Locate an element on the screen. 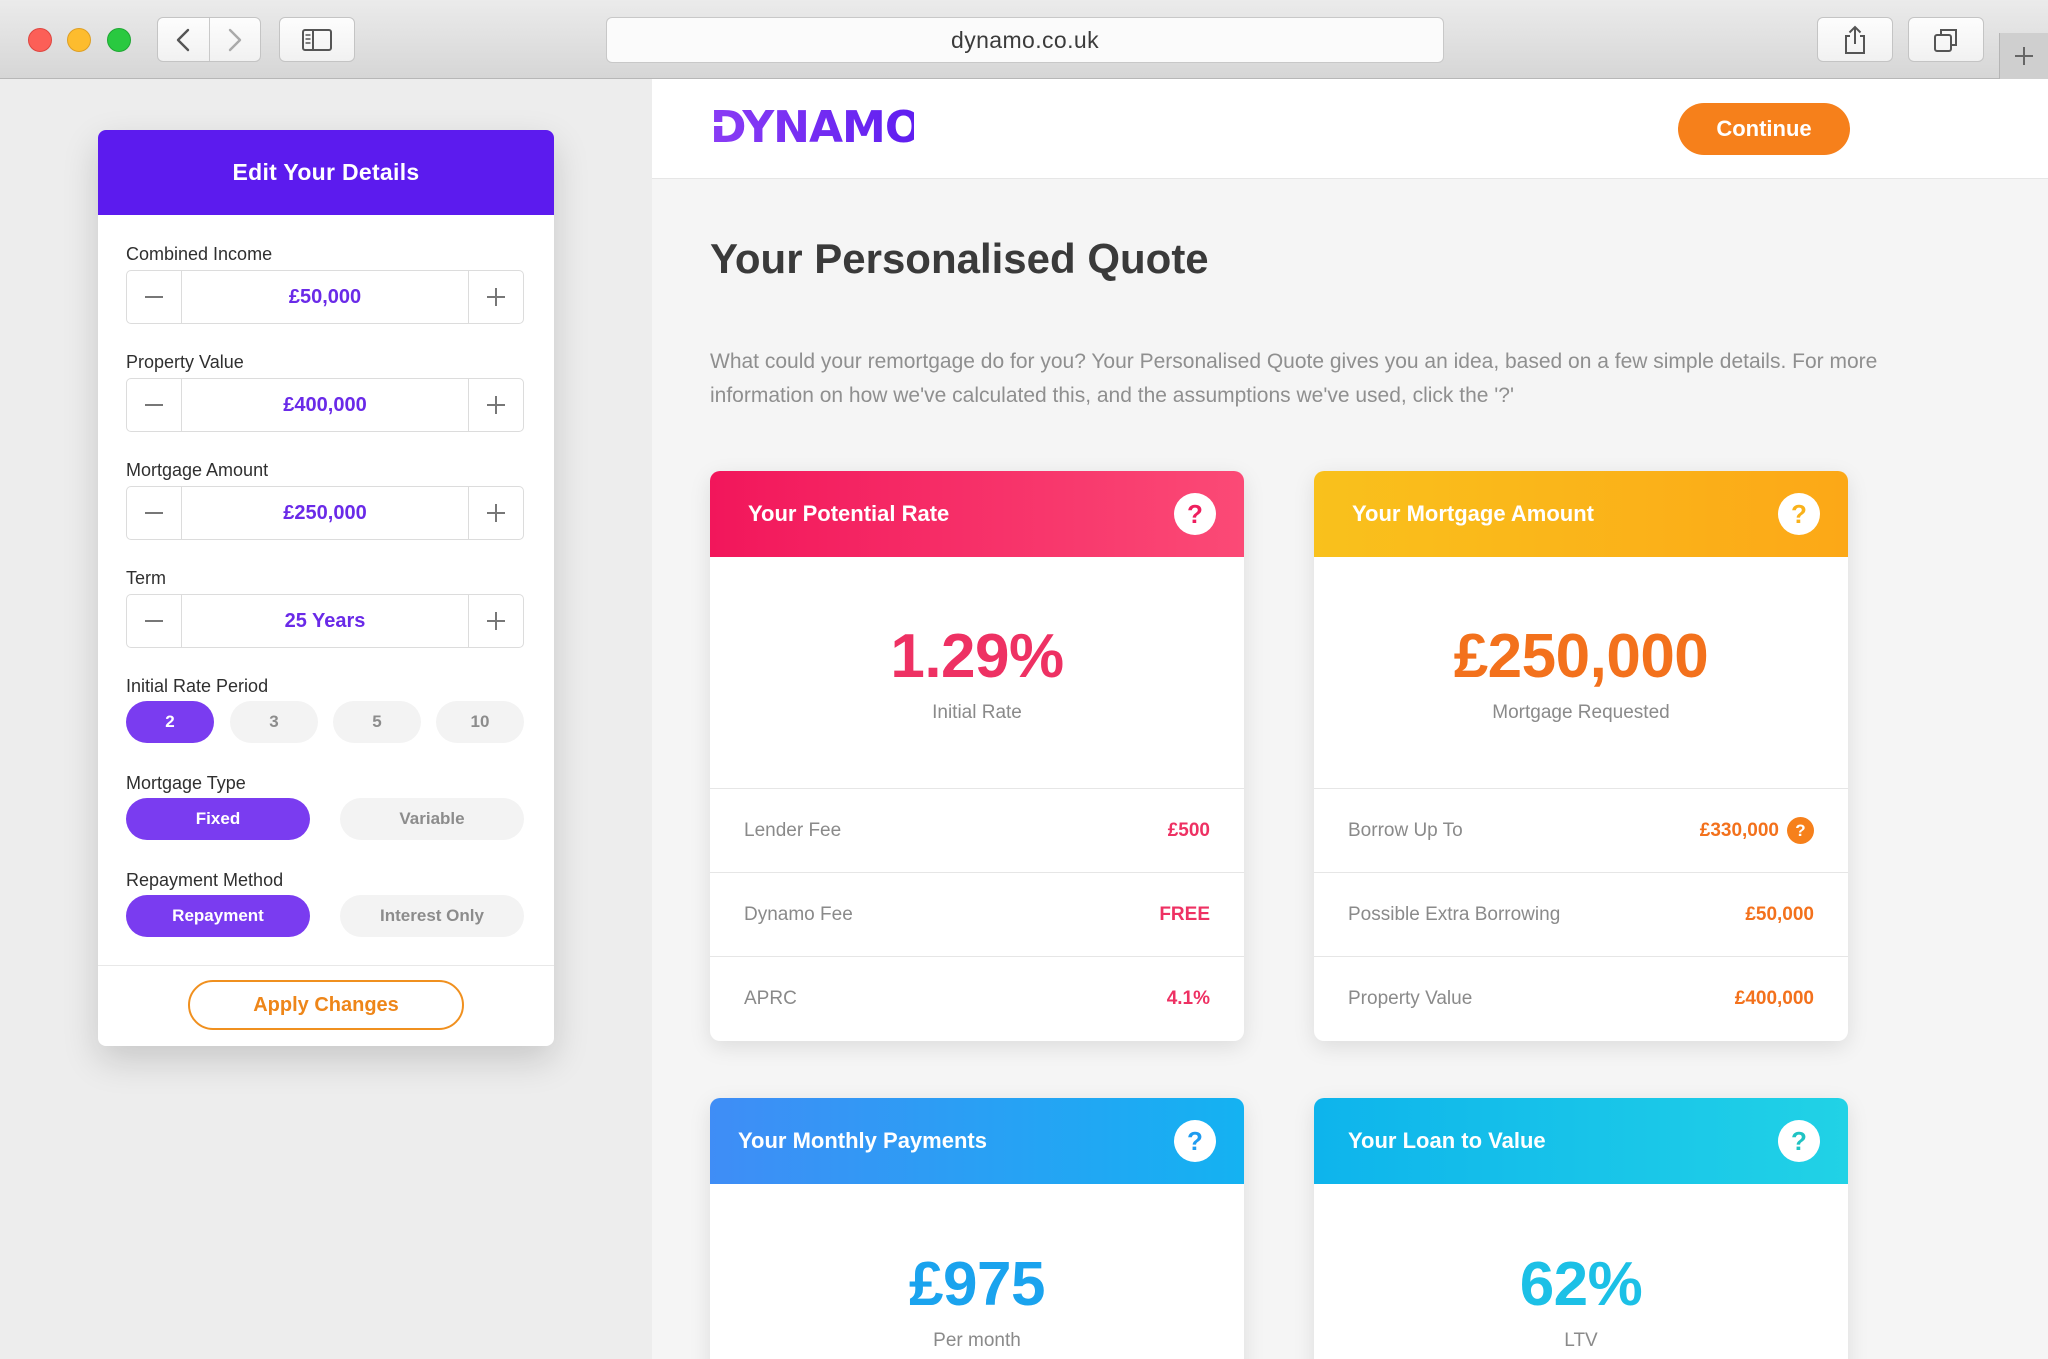 This screenshot has height=1359, width=2048. borrow-up-to-value: £330,000 is located at coordinates (1739, 830).